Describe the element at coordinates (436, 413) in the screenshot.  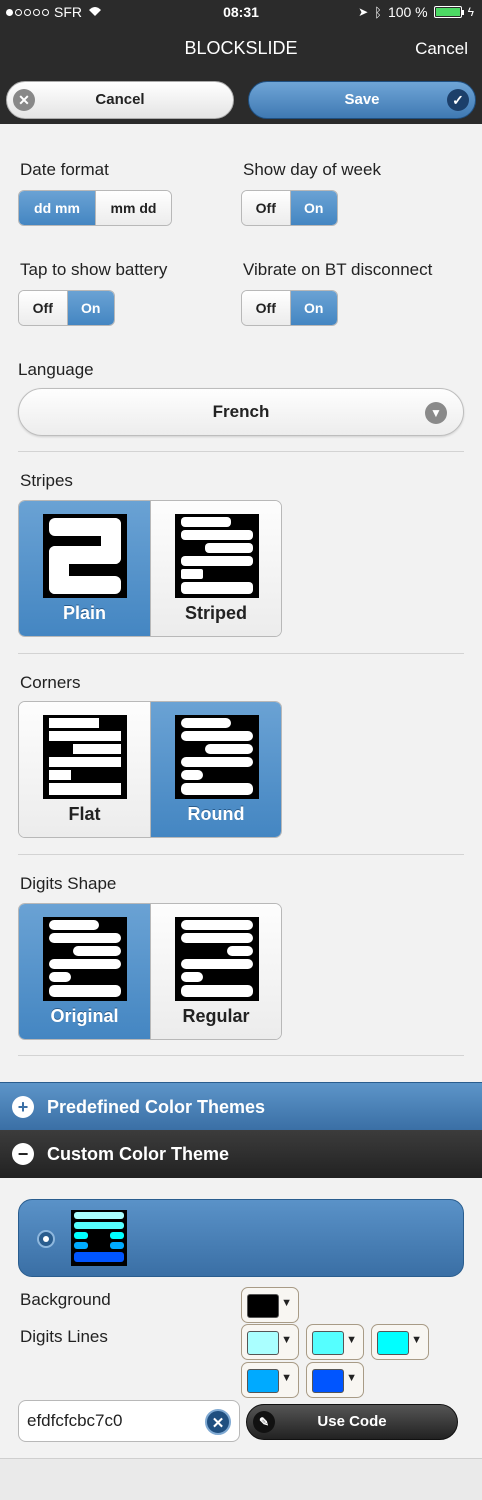
I see `chevron-down-icon: ▼` at that location.